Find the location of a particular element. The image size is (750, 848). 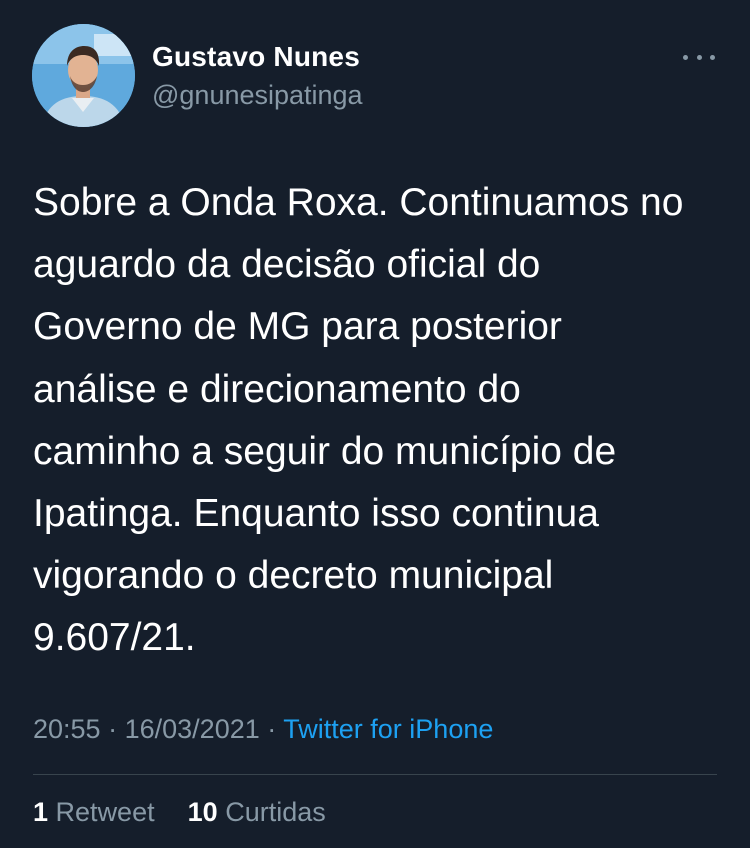

likes-count: 10 is located at coordinates (202, 812).